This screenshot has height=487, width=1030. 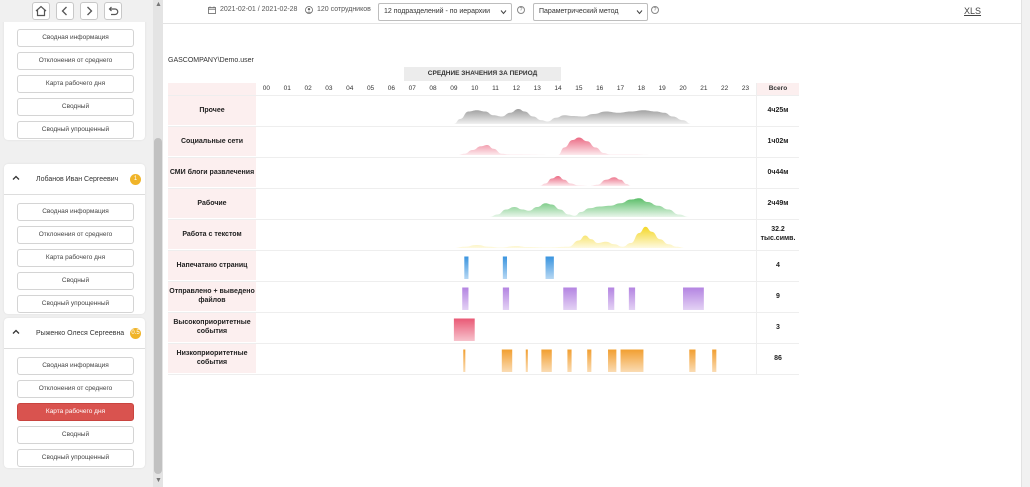 I want to click on chart-title: СРЕДНИЕ ЗНАЧЕНИЯ ЗА ПЕРИОД, so click(x=482, y=74).